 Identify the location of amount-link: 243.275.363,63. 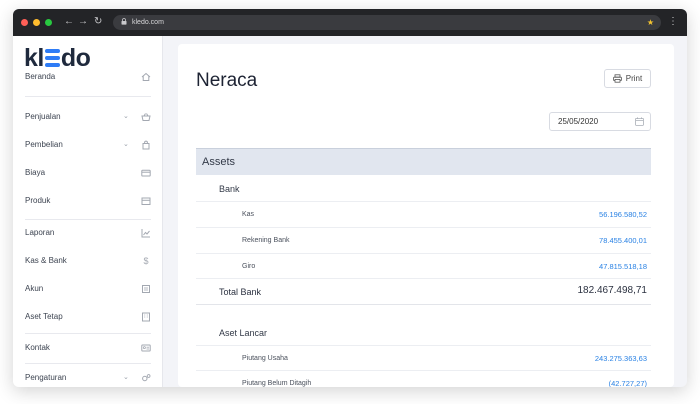
(621, 359).